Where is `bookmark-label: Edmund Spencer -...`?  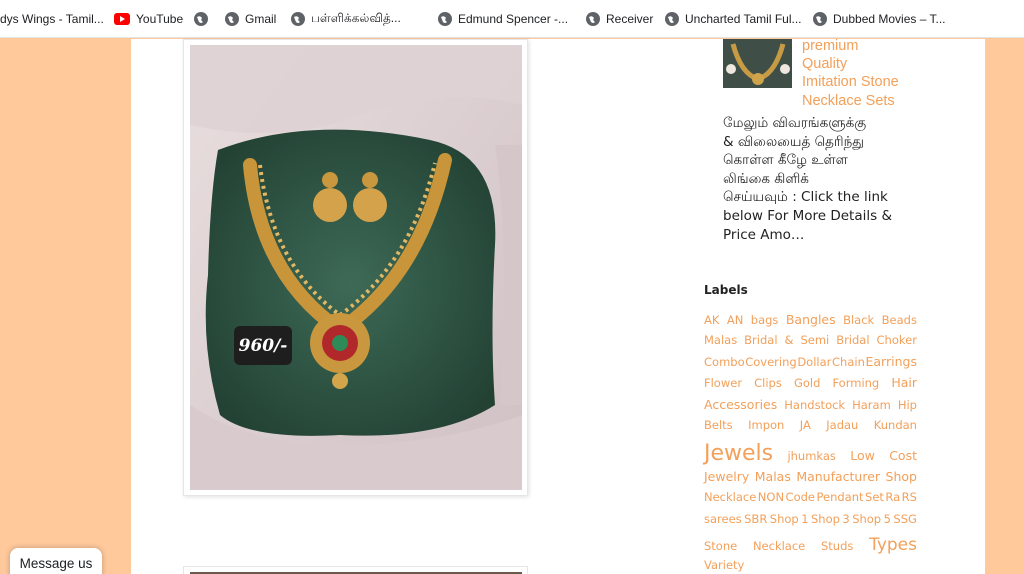
bookmark-label: Edmund Spencer -... is located at coordinates (513, 19).